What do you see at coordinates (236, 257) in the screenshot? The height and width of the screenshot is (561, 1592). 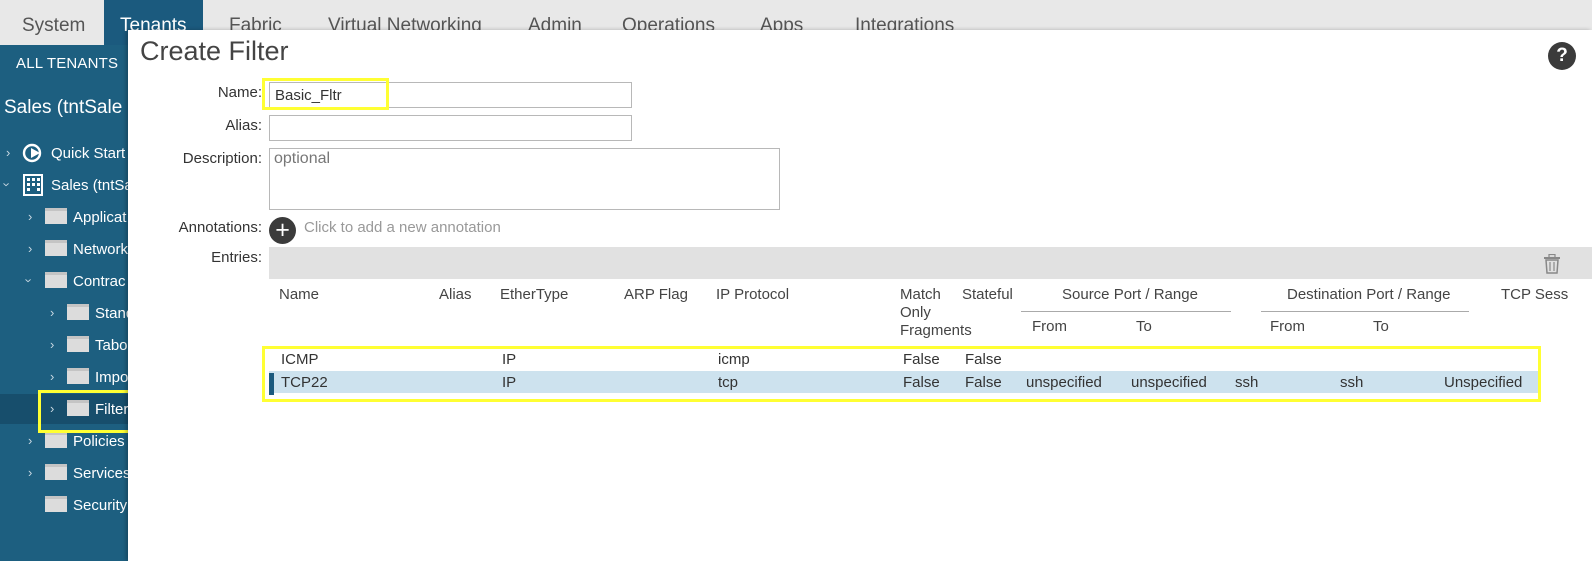 I see `entries-label: Entries:` at bounding box center [236, 257].